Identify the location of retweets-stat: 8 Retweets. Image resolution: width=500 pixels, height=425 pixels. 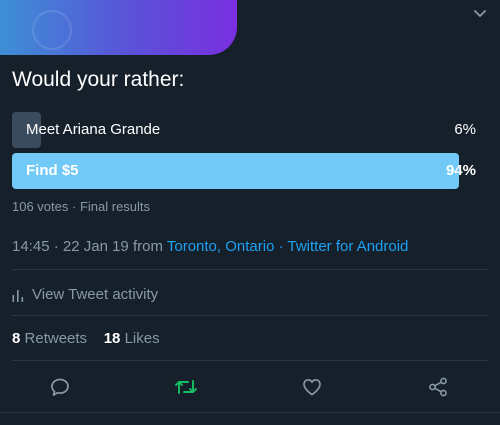
(49, 338).